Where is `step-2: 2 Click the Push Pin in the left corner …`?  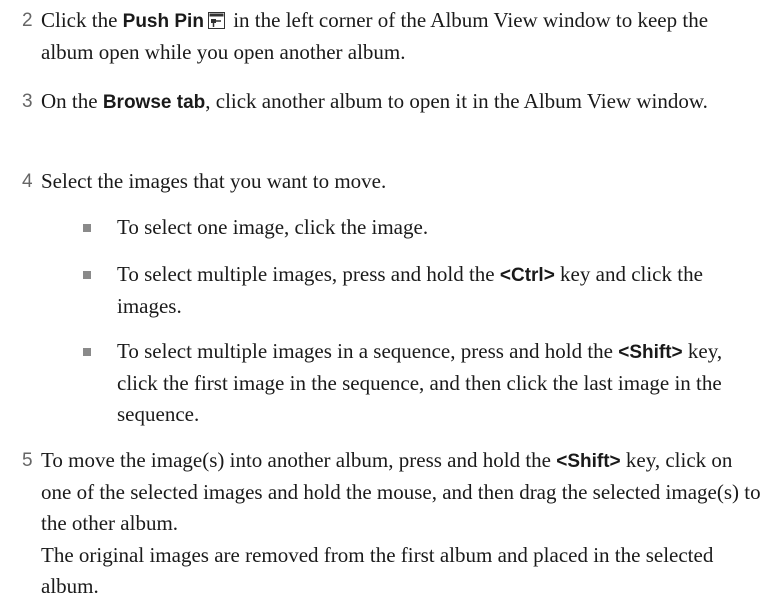 step-2: 2 Click the Push Pin in the left corner … is located at coordinates (384, 36).